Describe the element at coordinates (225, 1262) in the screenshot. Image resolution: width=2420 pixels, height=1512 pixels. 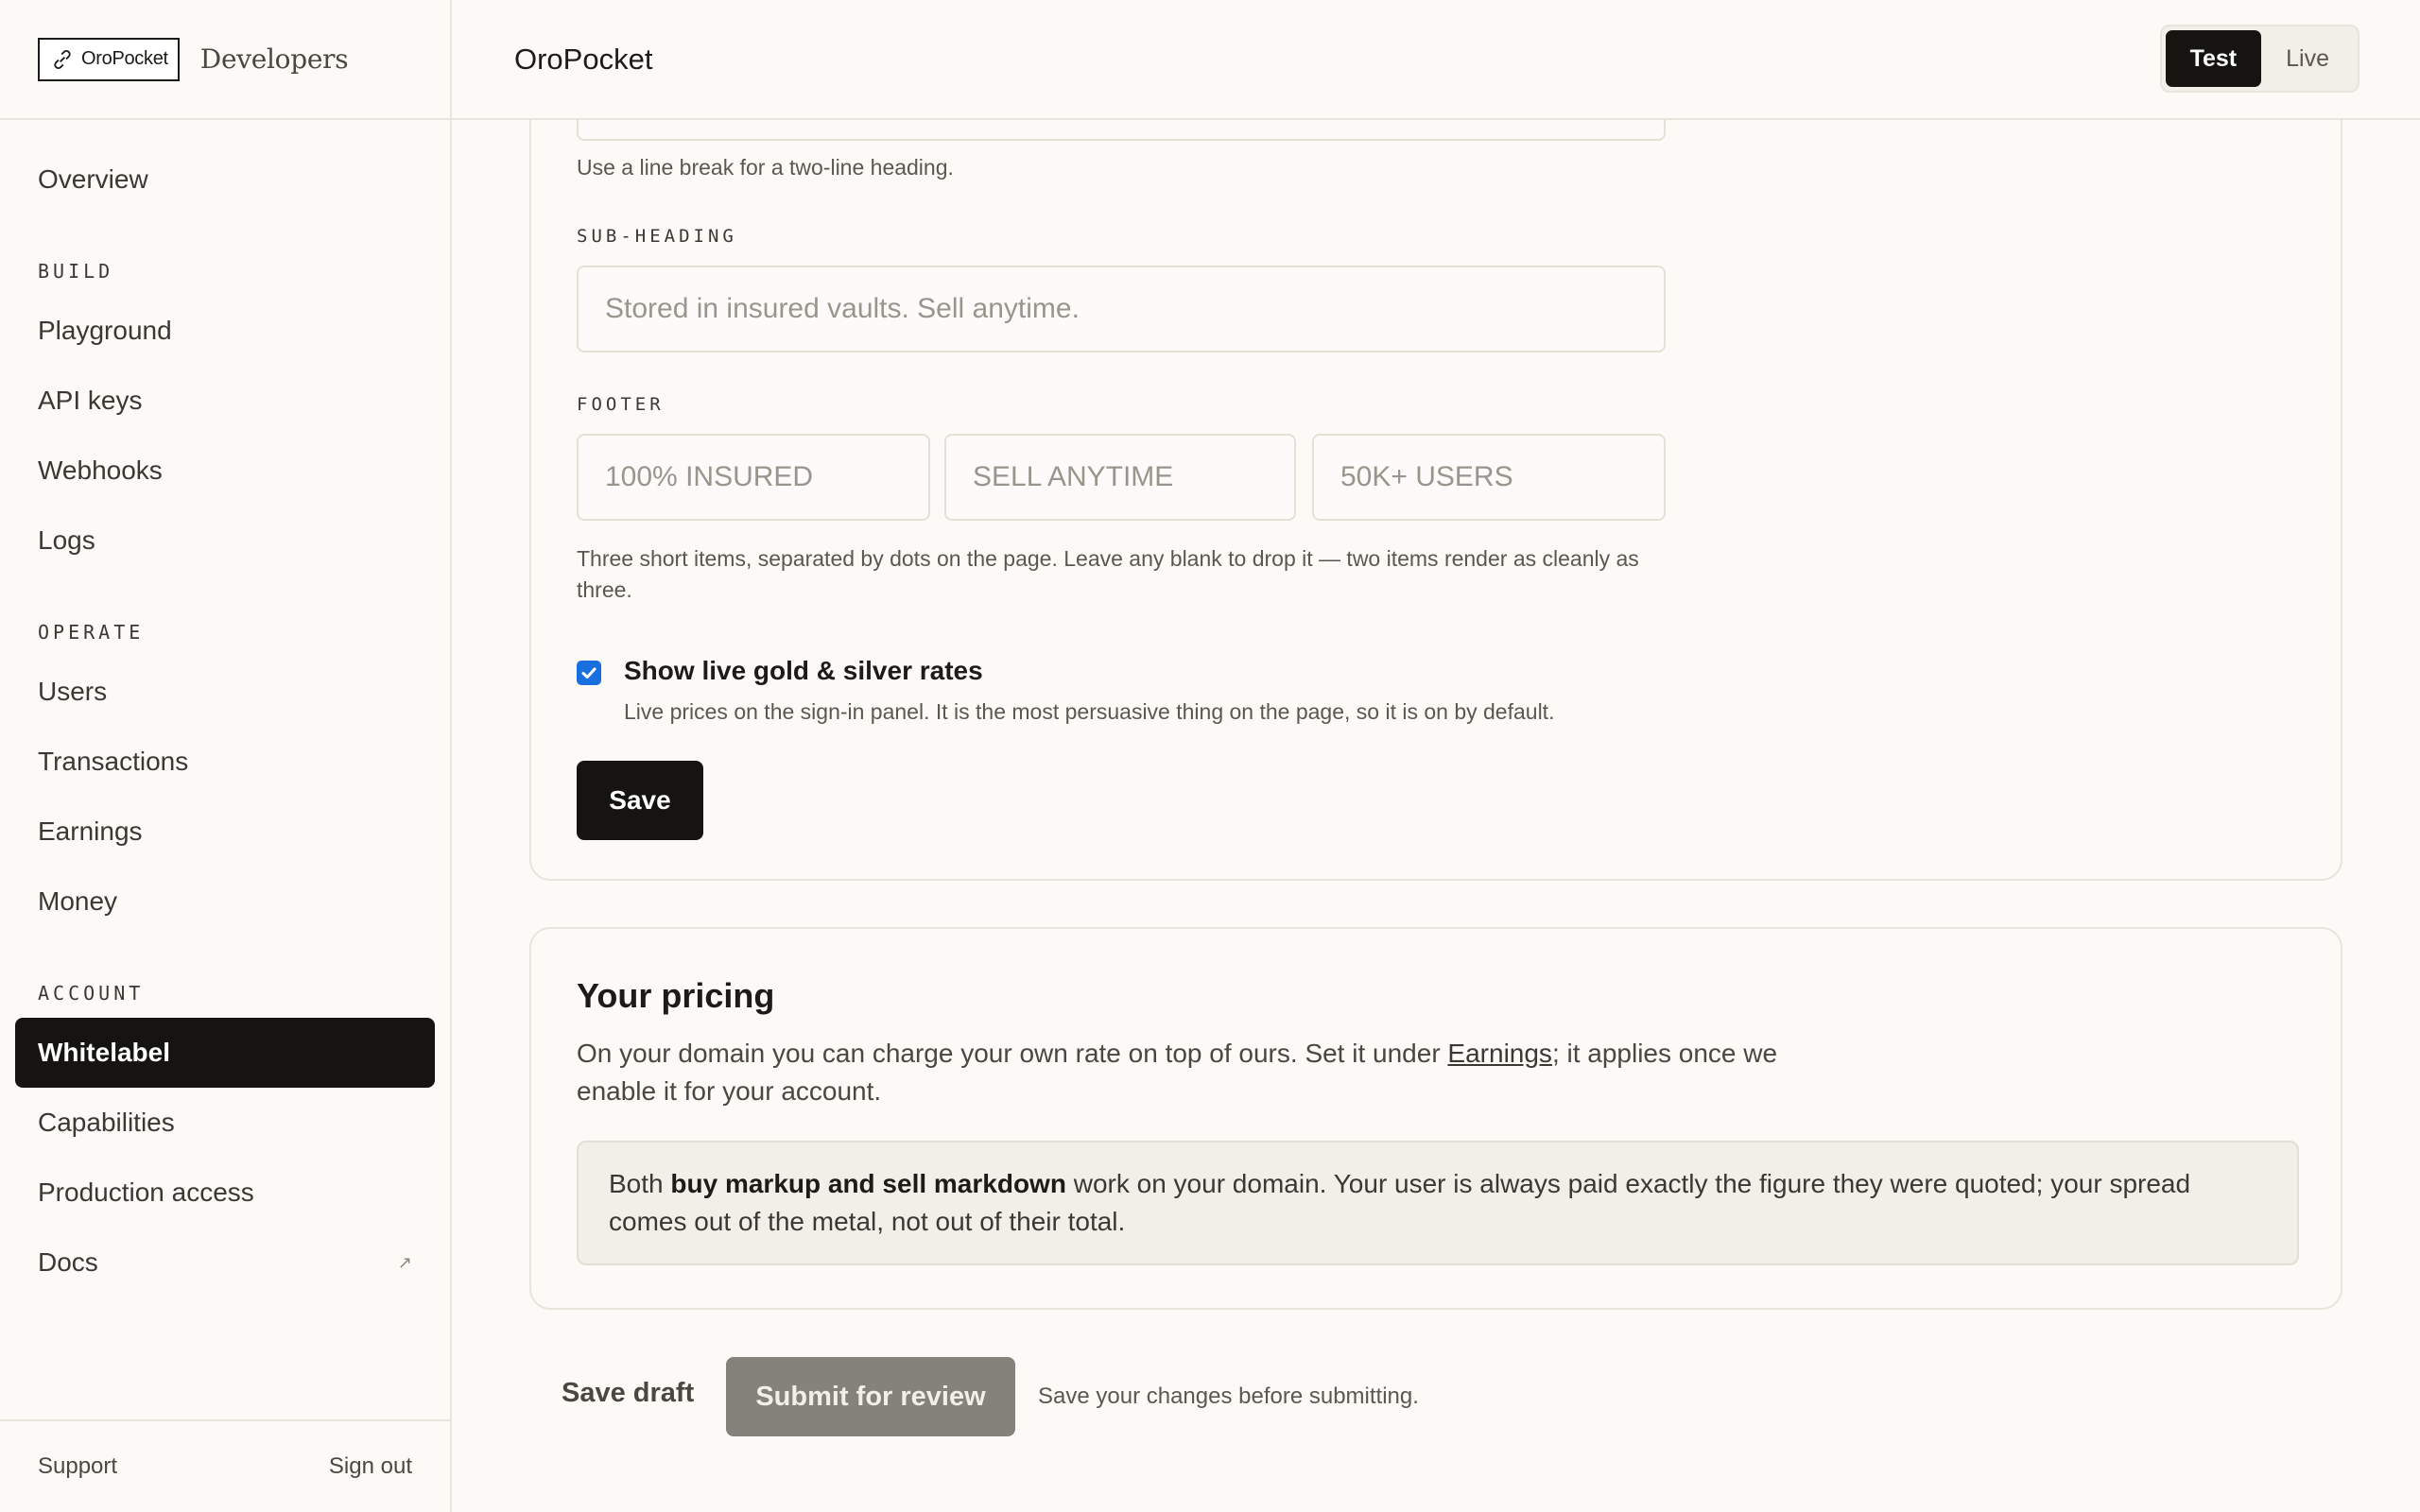
I see `sidebar-item-docs: Docs ↗` at that location.